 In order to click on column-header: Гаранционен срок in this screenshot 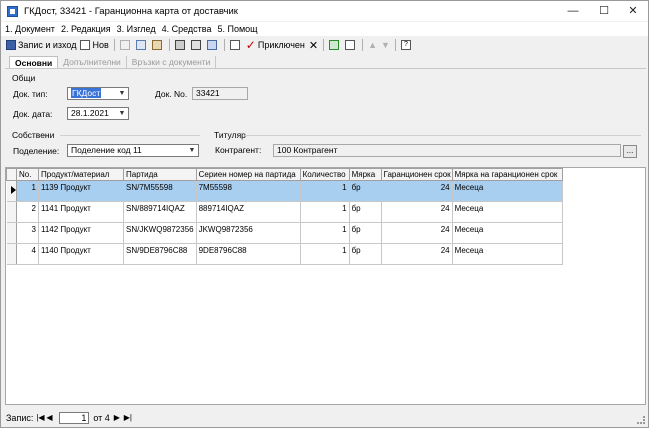, I will do `click(416, 174)`.